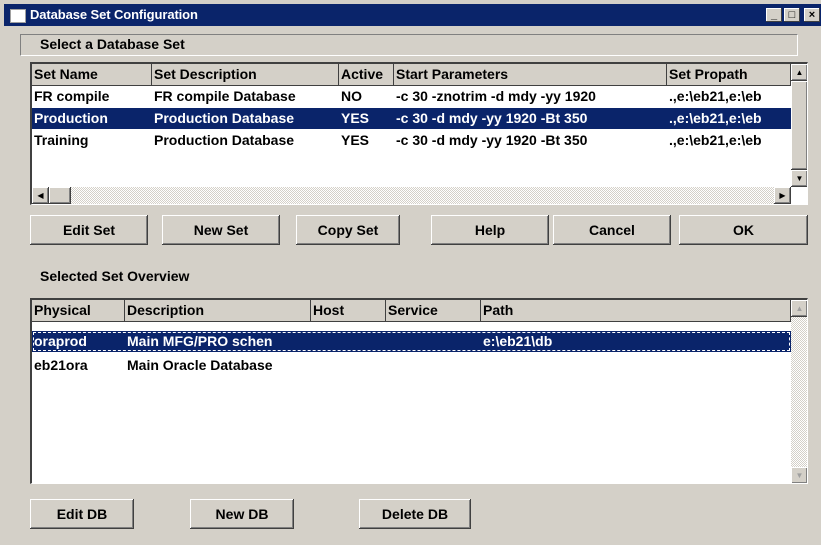  What do you see at coordinates (221, 230) in the screenshot?
I see `new-set-button: New Set` at bounding box center [221, 230].